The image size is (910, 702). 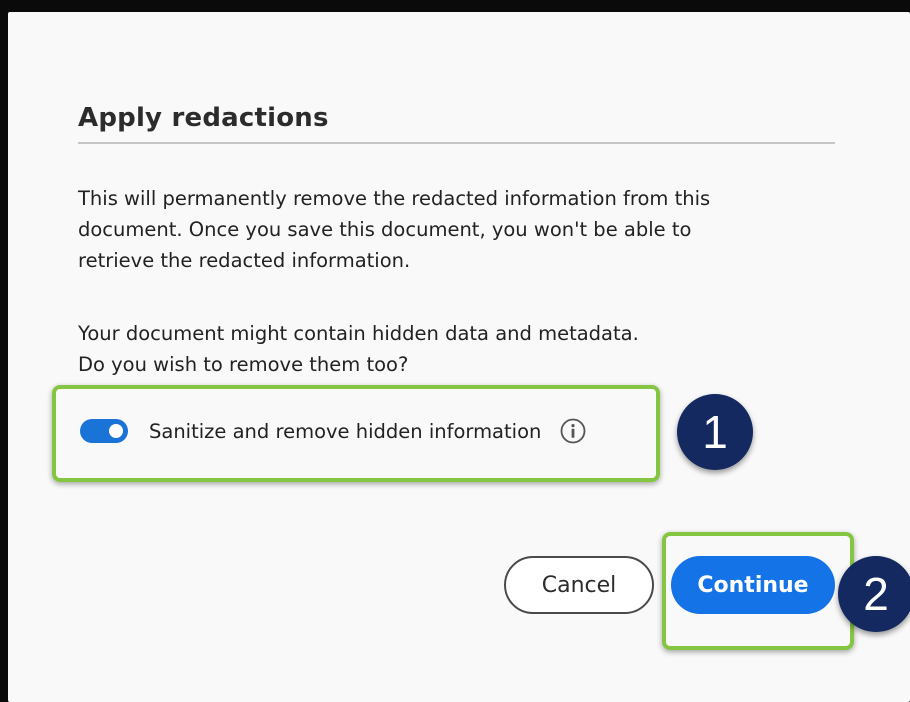 What do you see at coordinates (356, 433) in the screenshot?
I see `annotation-highlight-sanitize` at bounding box center [356, 433].